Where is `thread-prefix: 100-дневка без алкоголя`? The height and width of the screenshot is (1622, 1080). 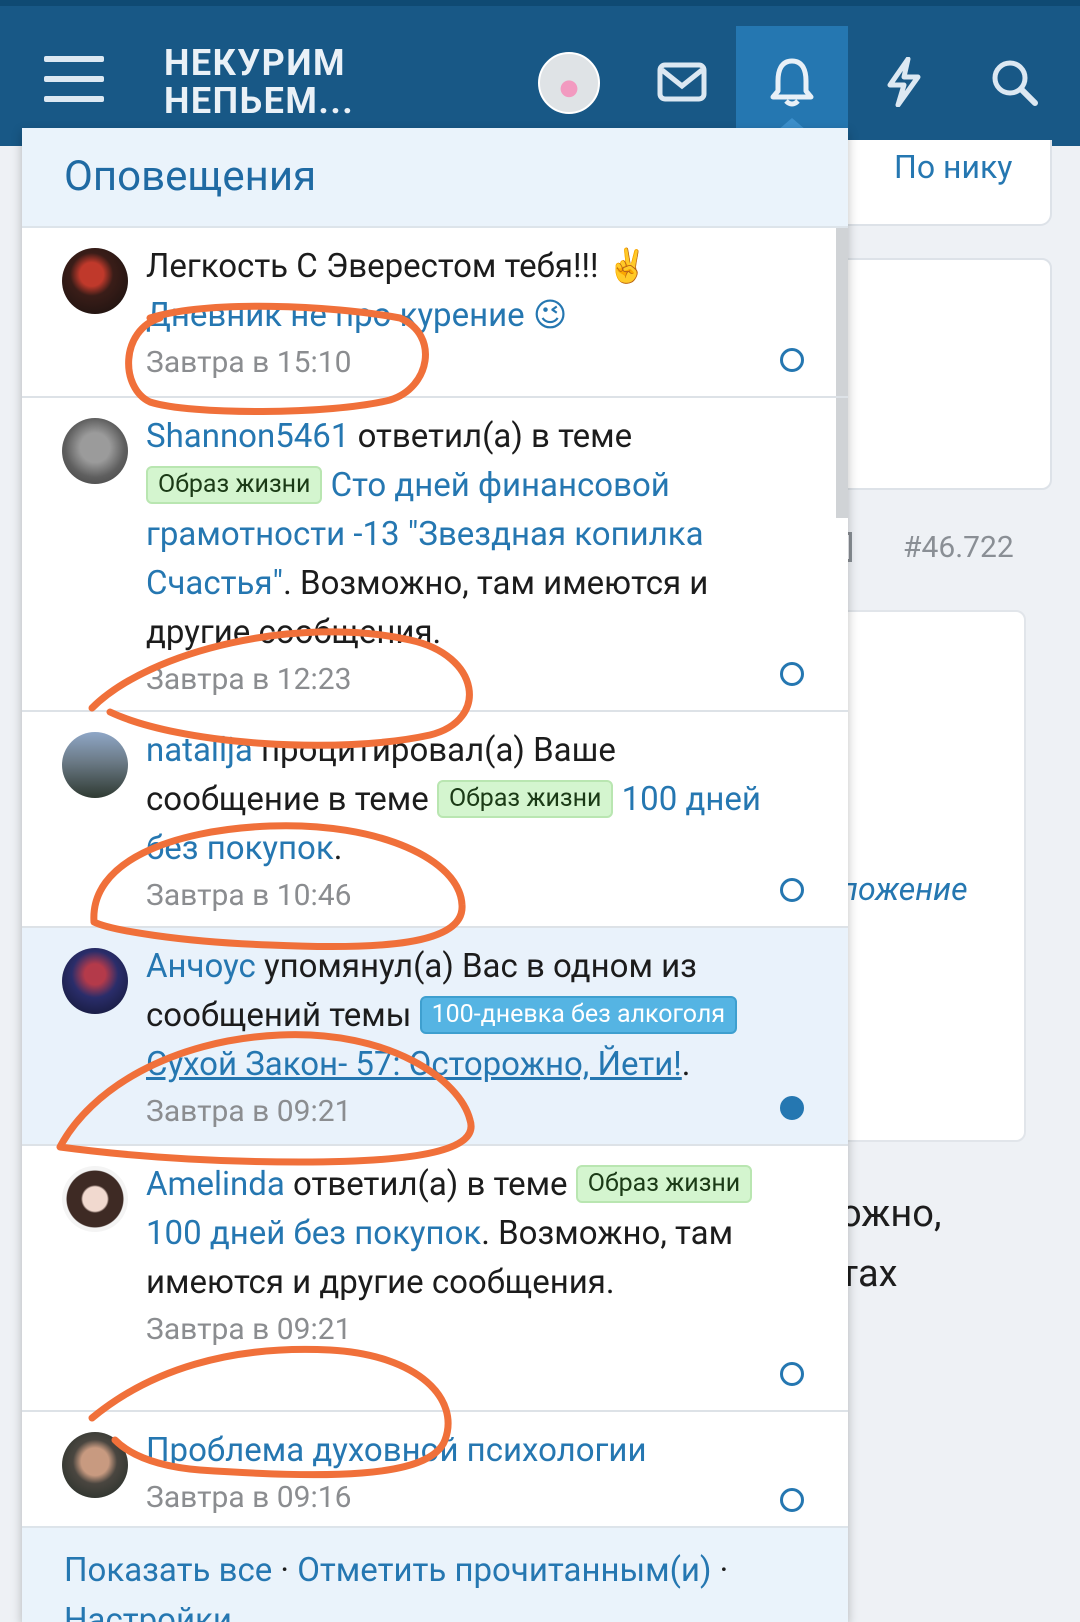 thread-prefix: 100-дневка без алкоголя is located at coordinates (578, 1015).